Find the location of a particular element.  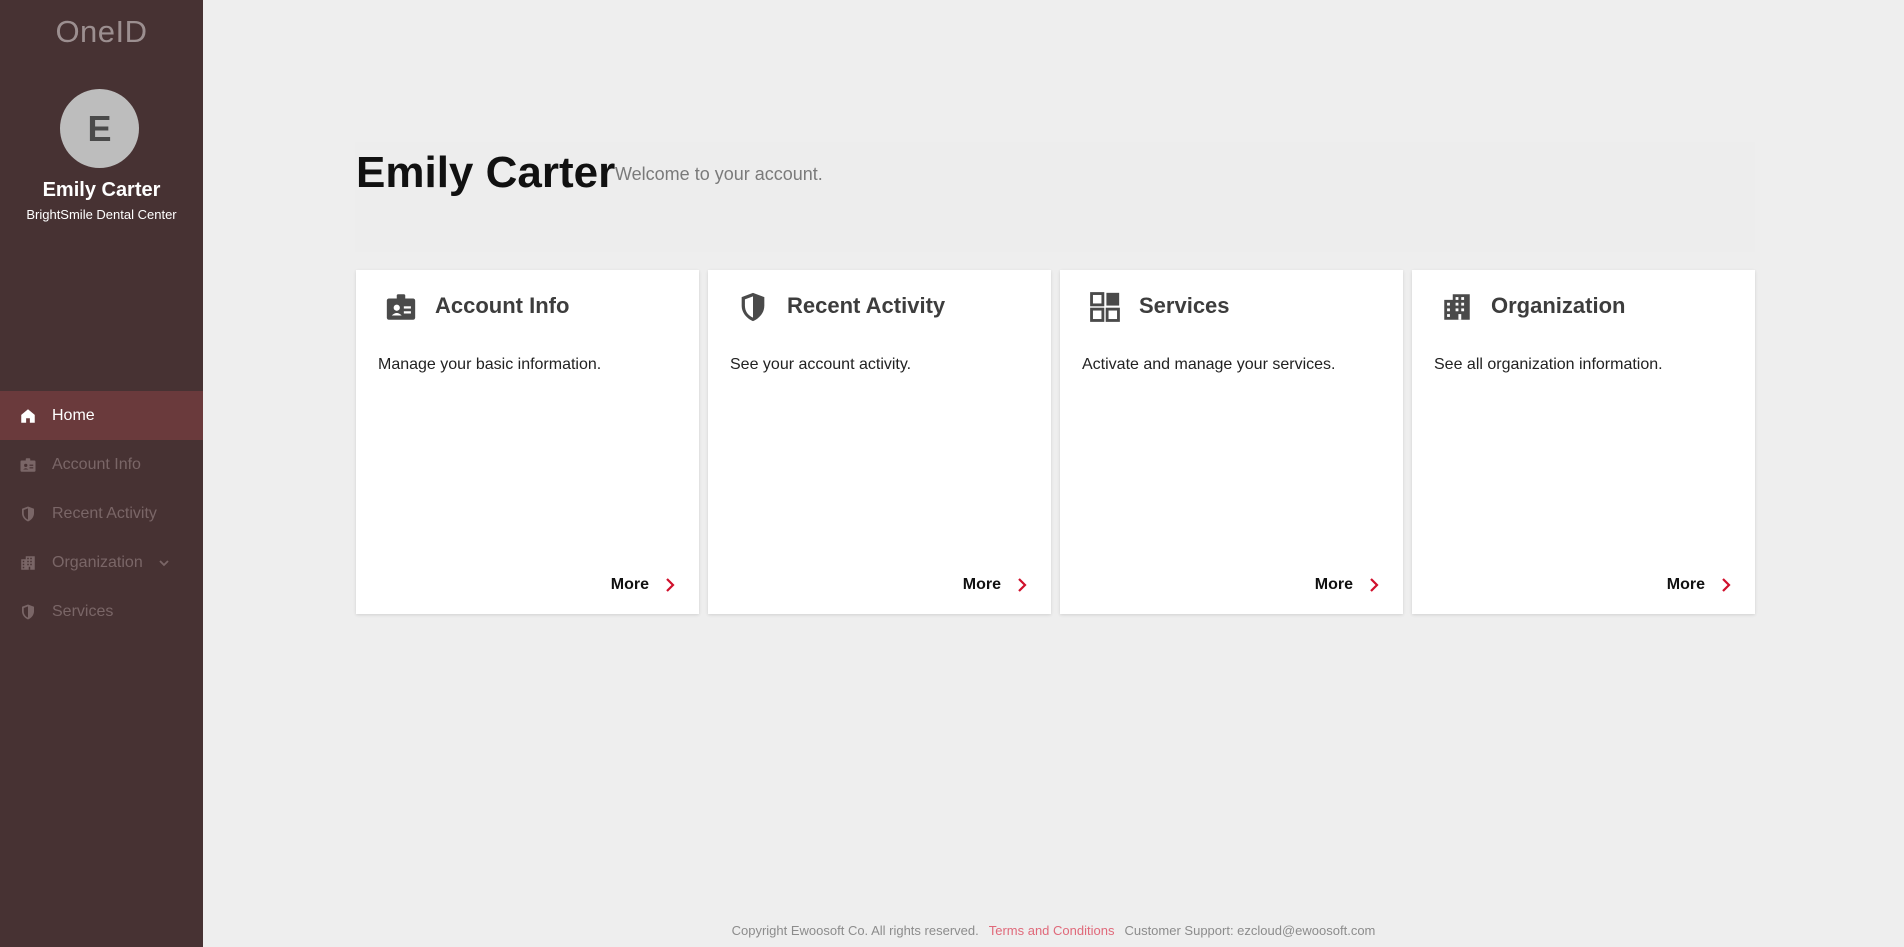

support-text: Customer Support: ezcloud@ewoosoft.com is located at coordinates (1250, 930).